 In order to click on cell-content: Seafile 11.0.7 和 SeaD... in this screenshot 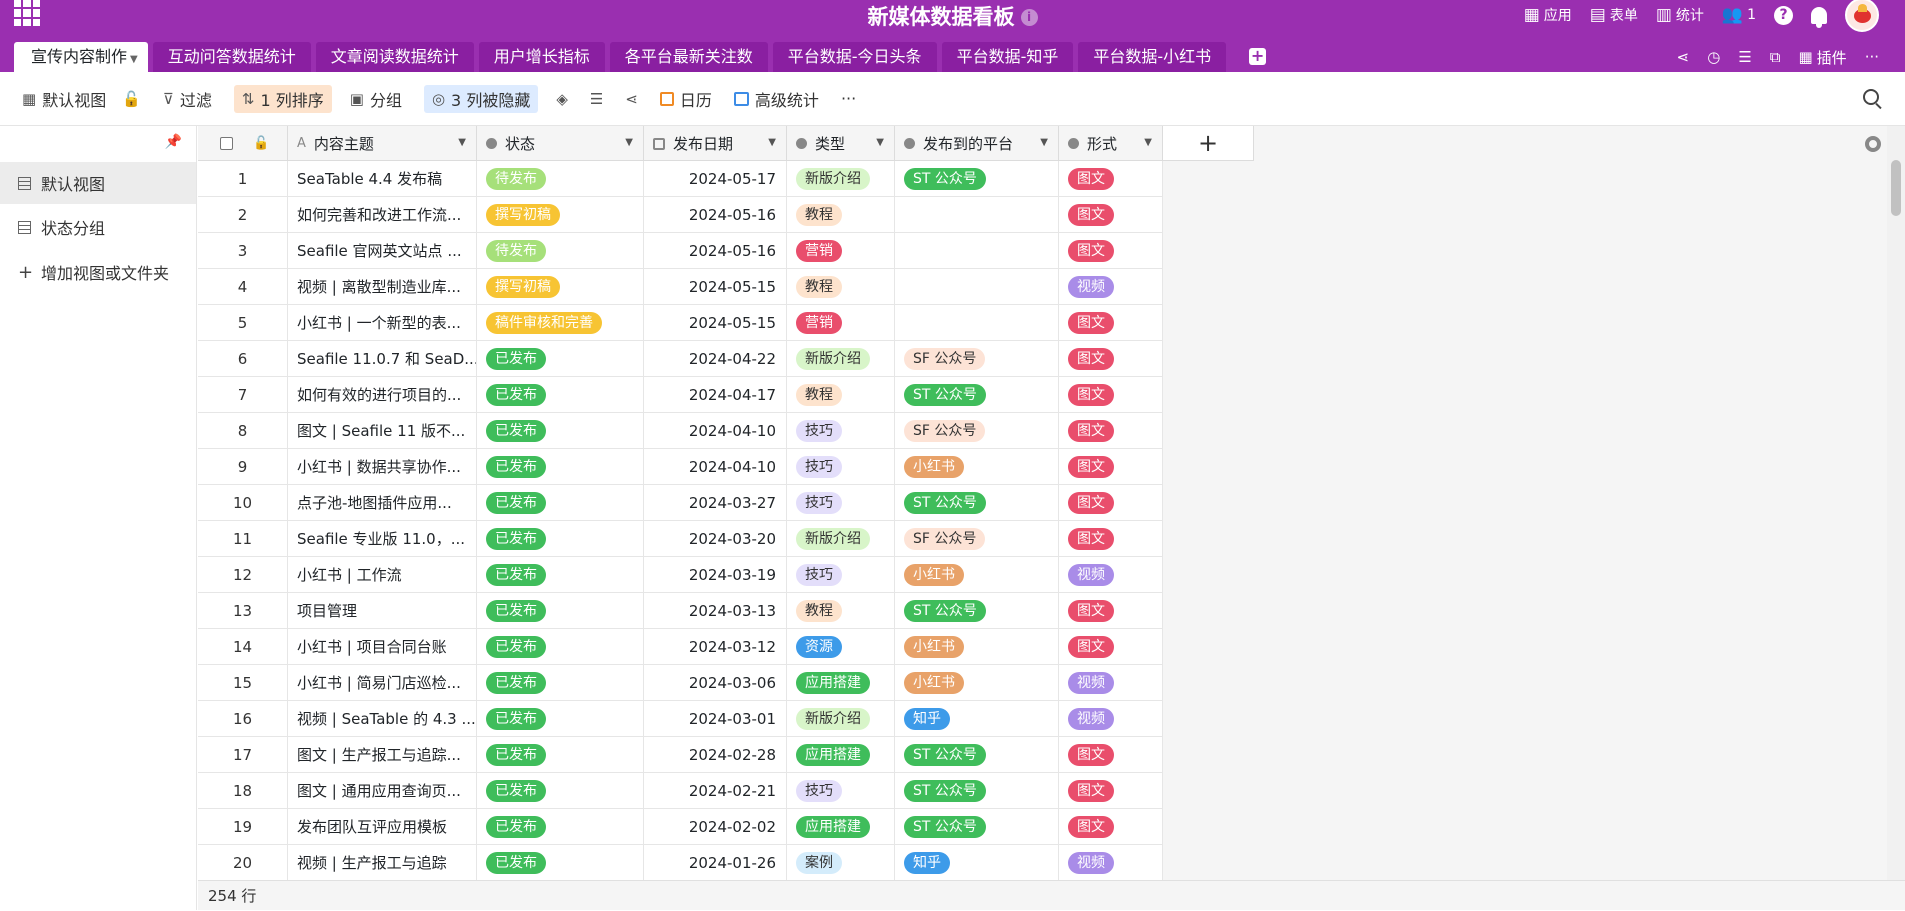, I will do `click(382, 358)`.